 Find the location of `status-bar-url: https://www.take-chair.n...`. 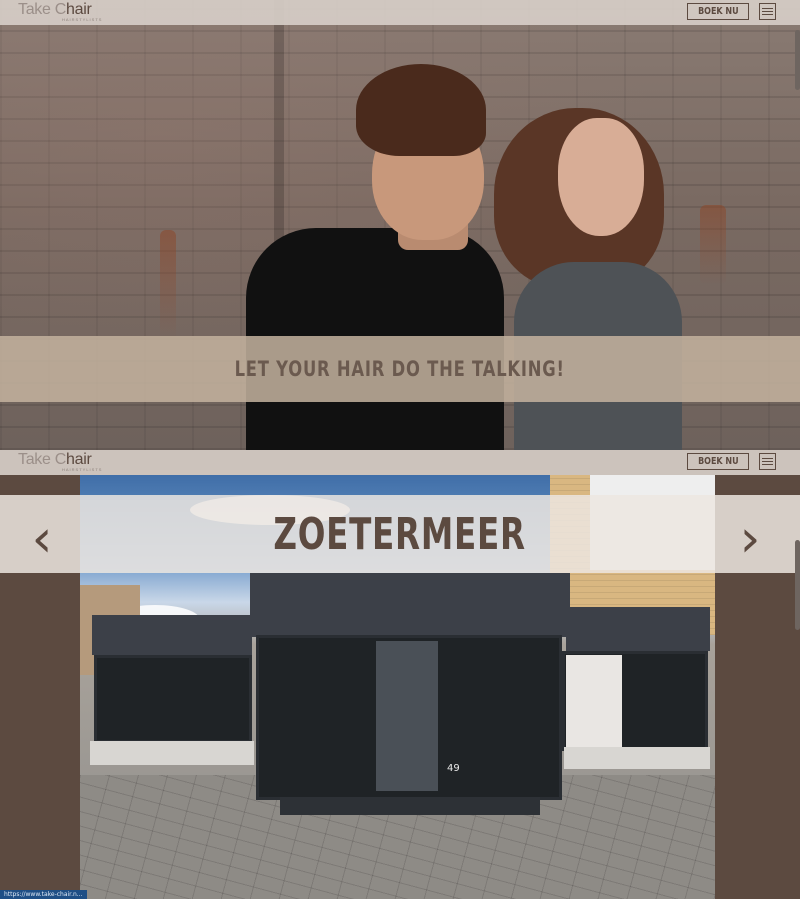

status-bar-url: https://www.take-chair.n... is located at coordinates (43, 894).